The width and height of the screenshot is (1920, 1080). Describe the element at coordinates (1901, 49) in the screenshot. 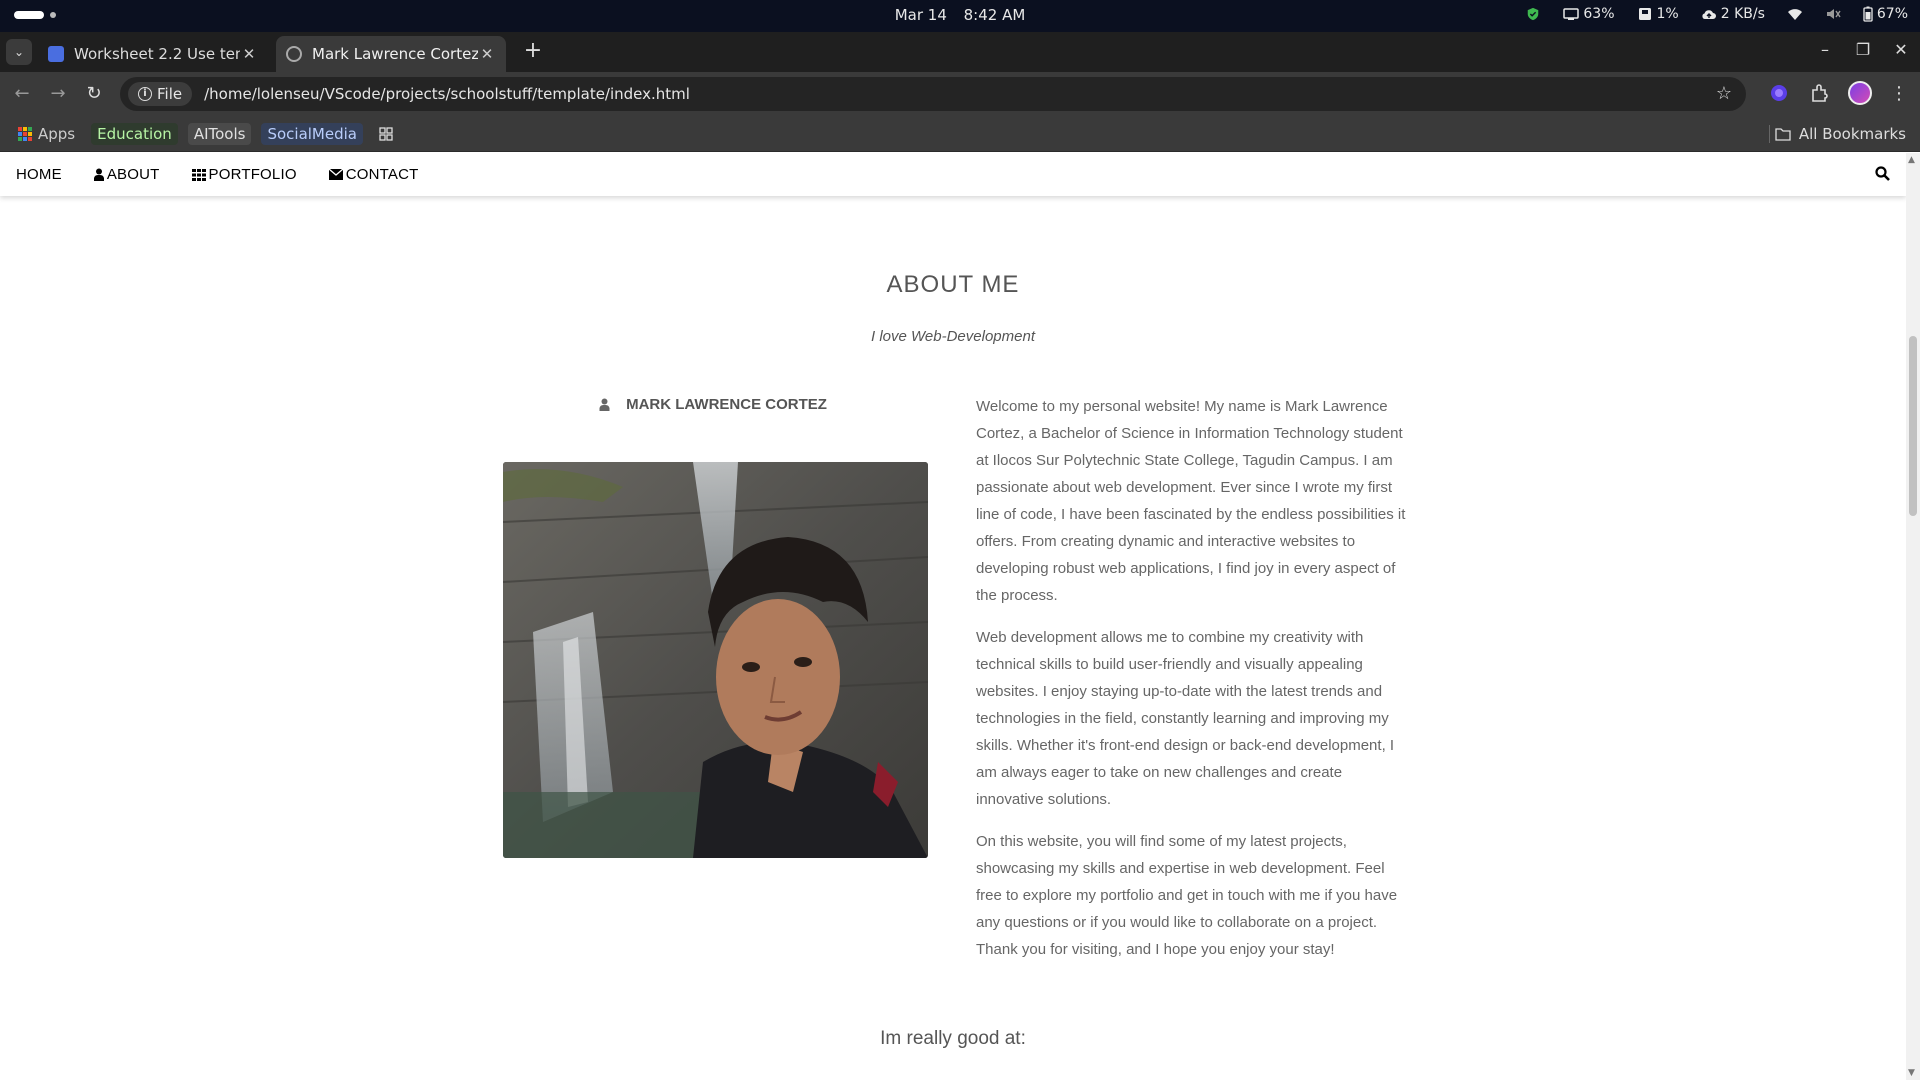

I see `close-window-icon: ✕` at that location.